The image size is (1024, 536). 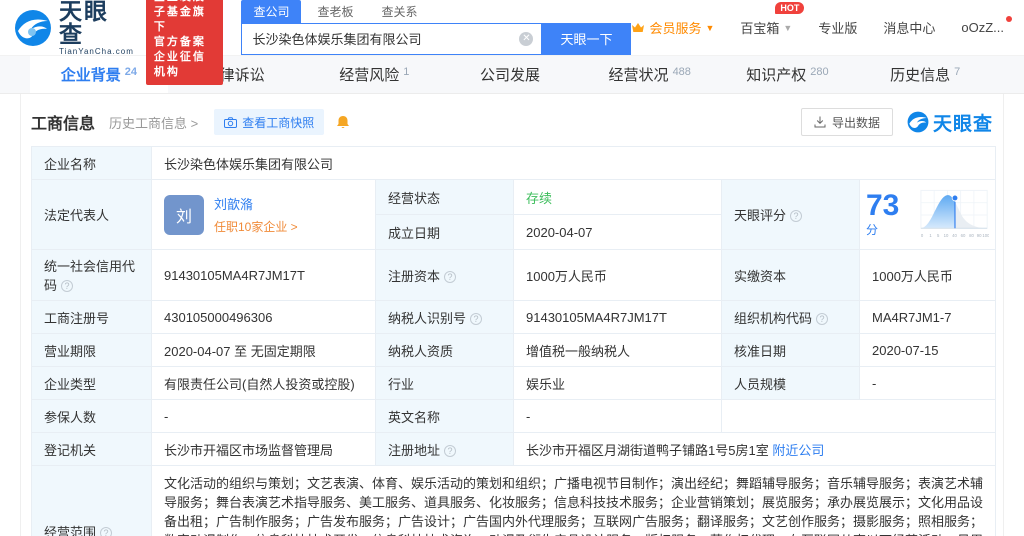 What do you see at coordinates (444, 416) in the screenshot?
I see `english-name-label: 英文名称` at bounding box center [444, 416].